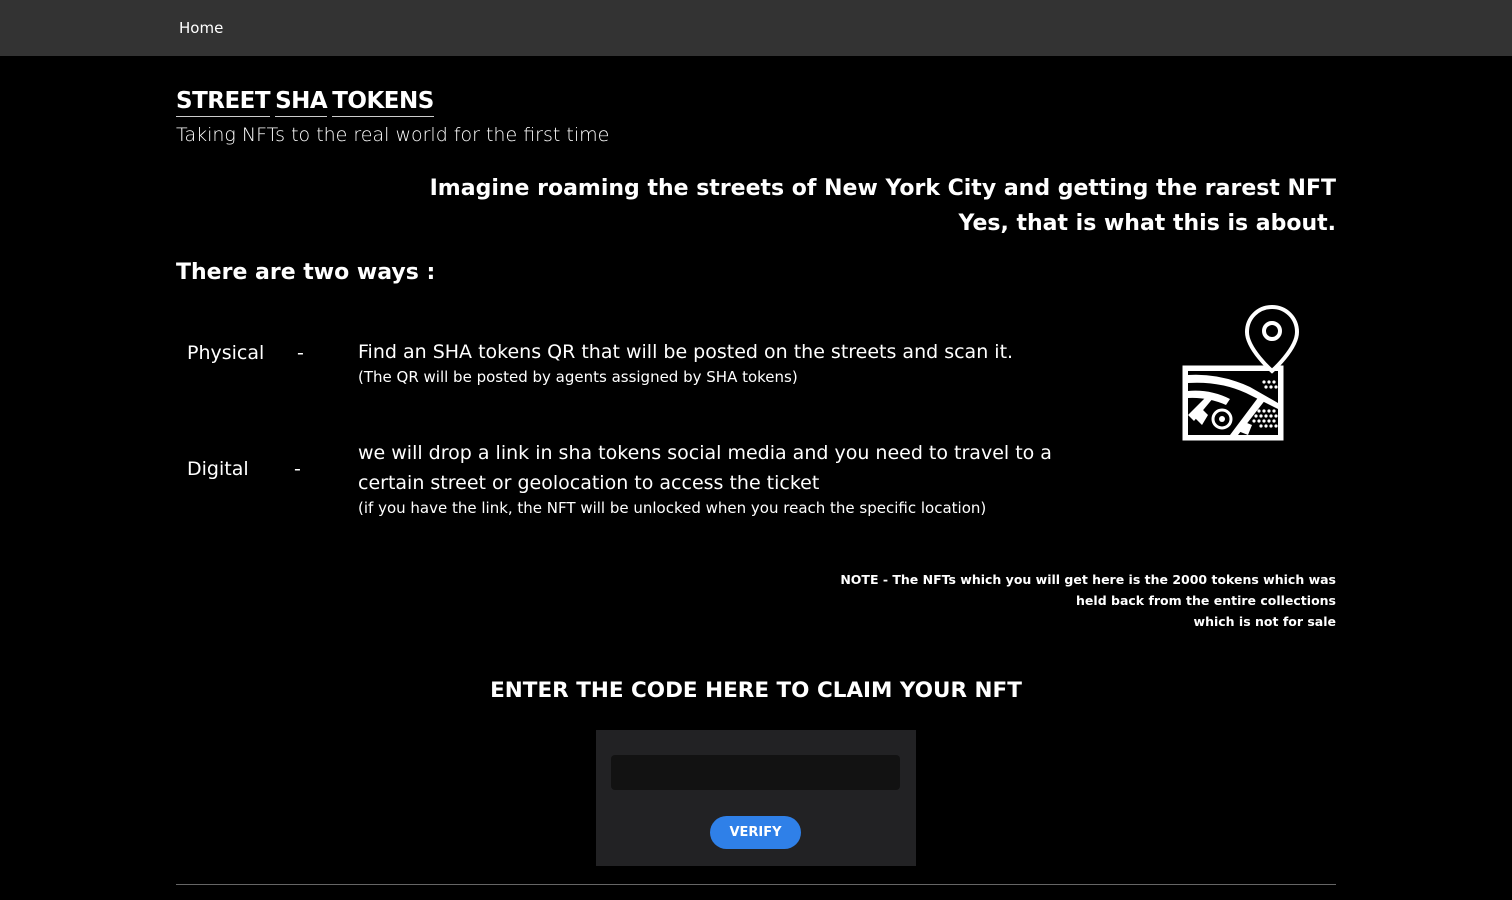  I want to click on brand-word-street: STREET, so click(223, 101).